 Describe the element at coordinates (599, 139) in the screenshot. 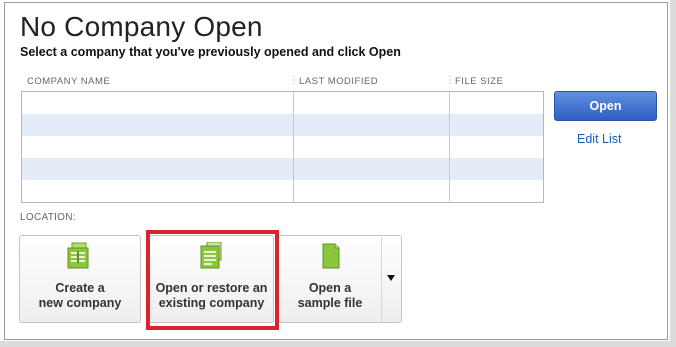

I see `edit-list-link: Edit List` at that location.